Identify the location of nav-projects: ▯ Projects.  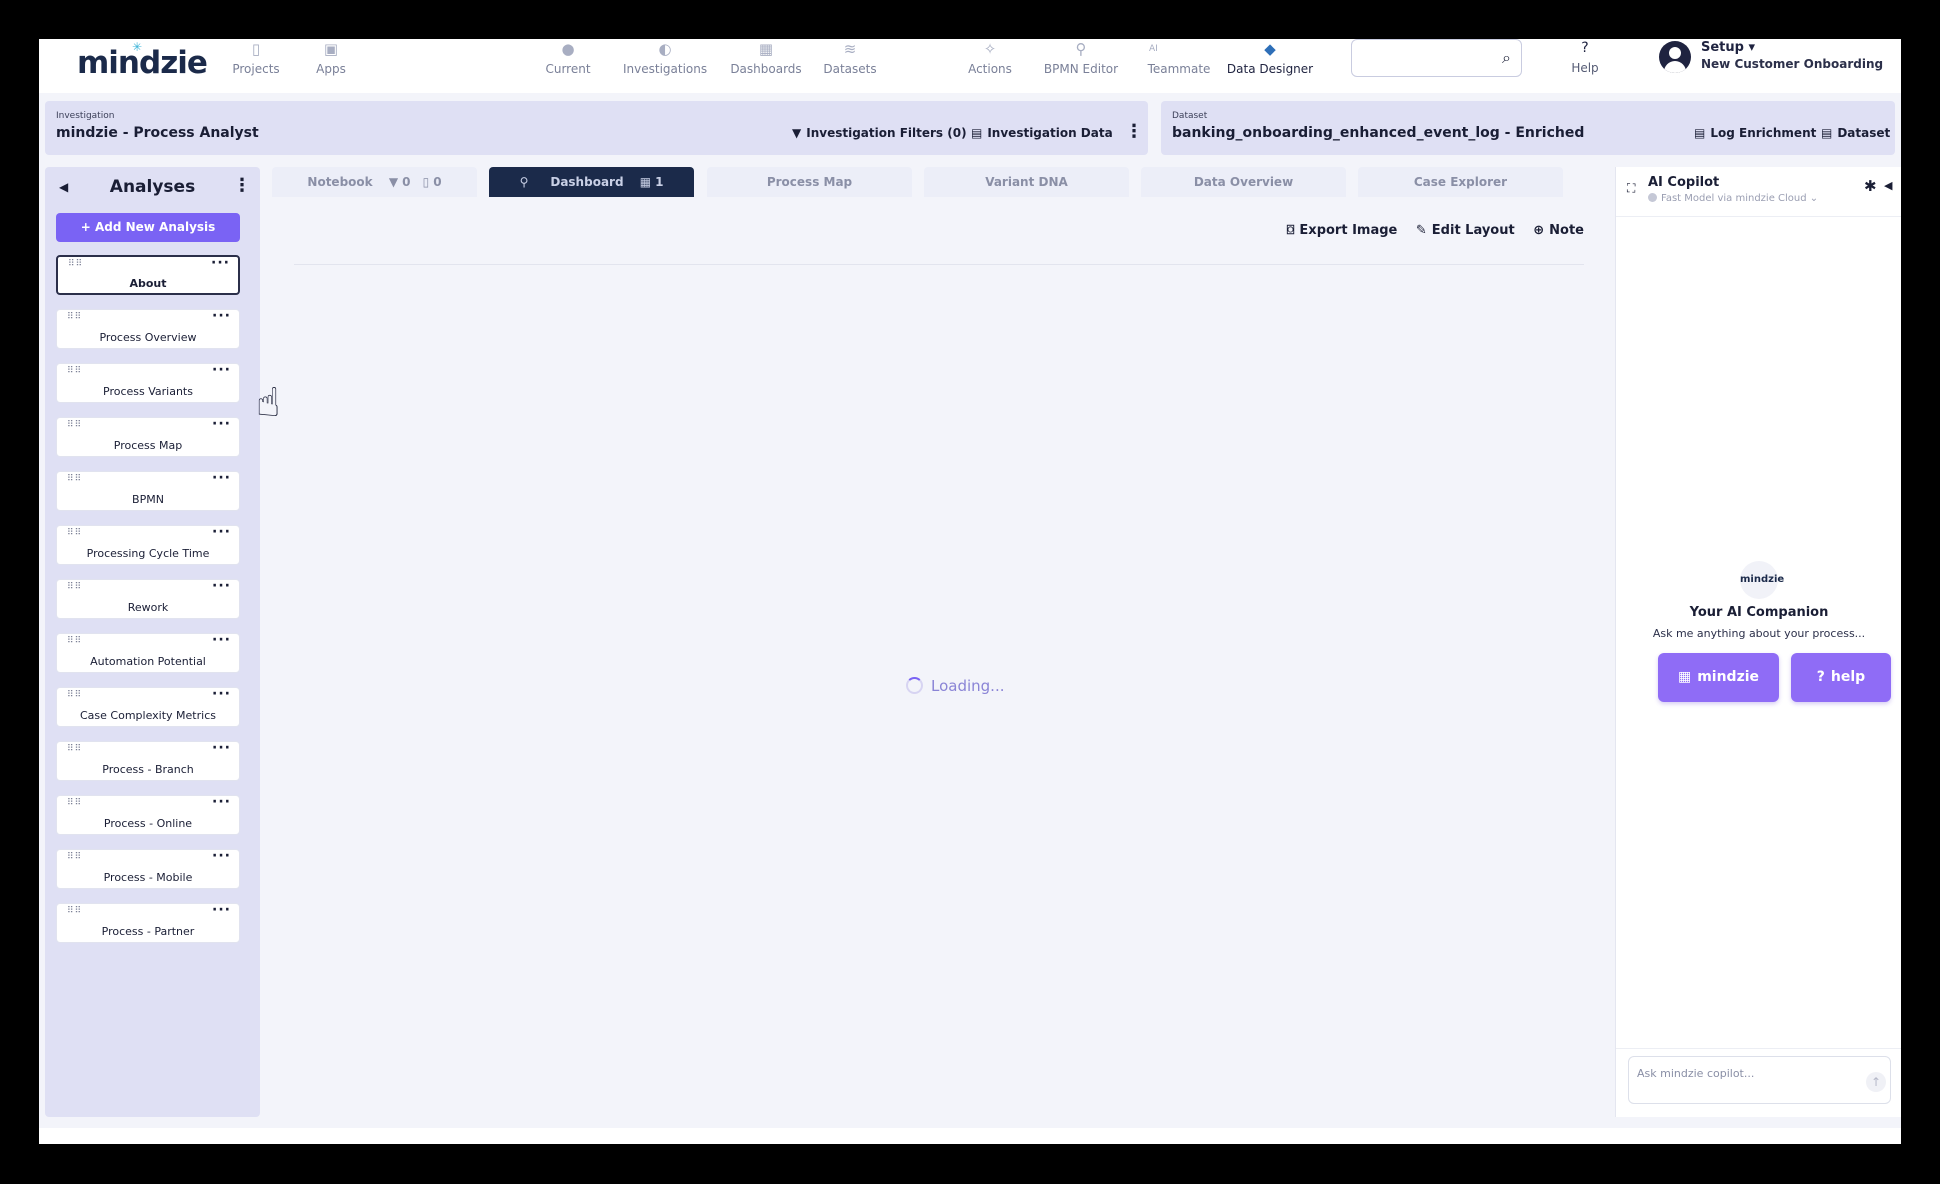
(256, 66).